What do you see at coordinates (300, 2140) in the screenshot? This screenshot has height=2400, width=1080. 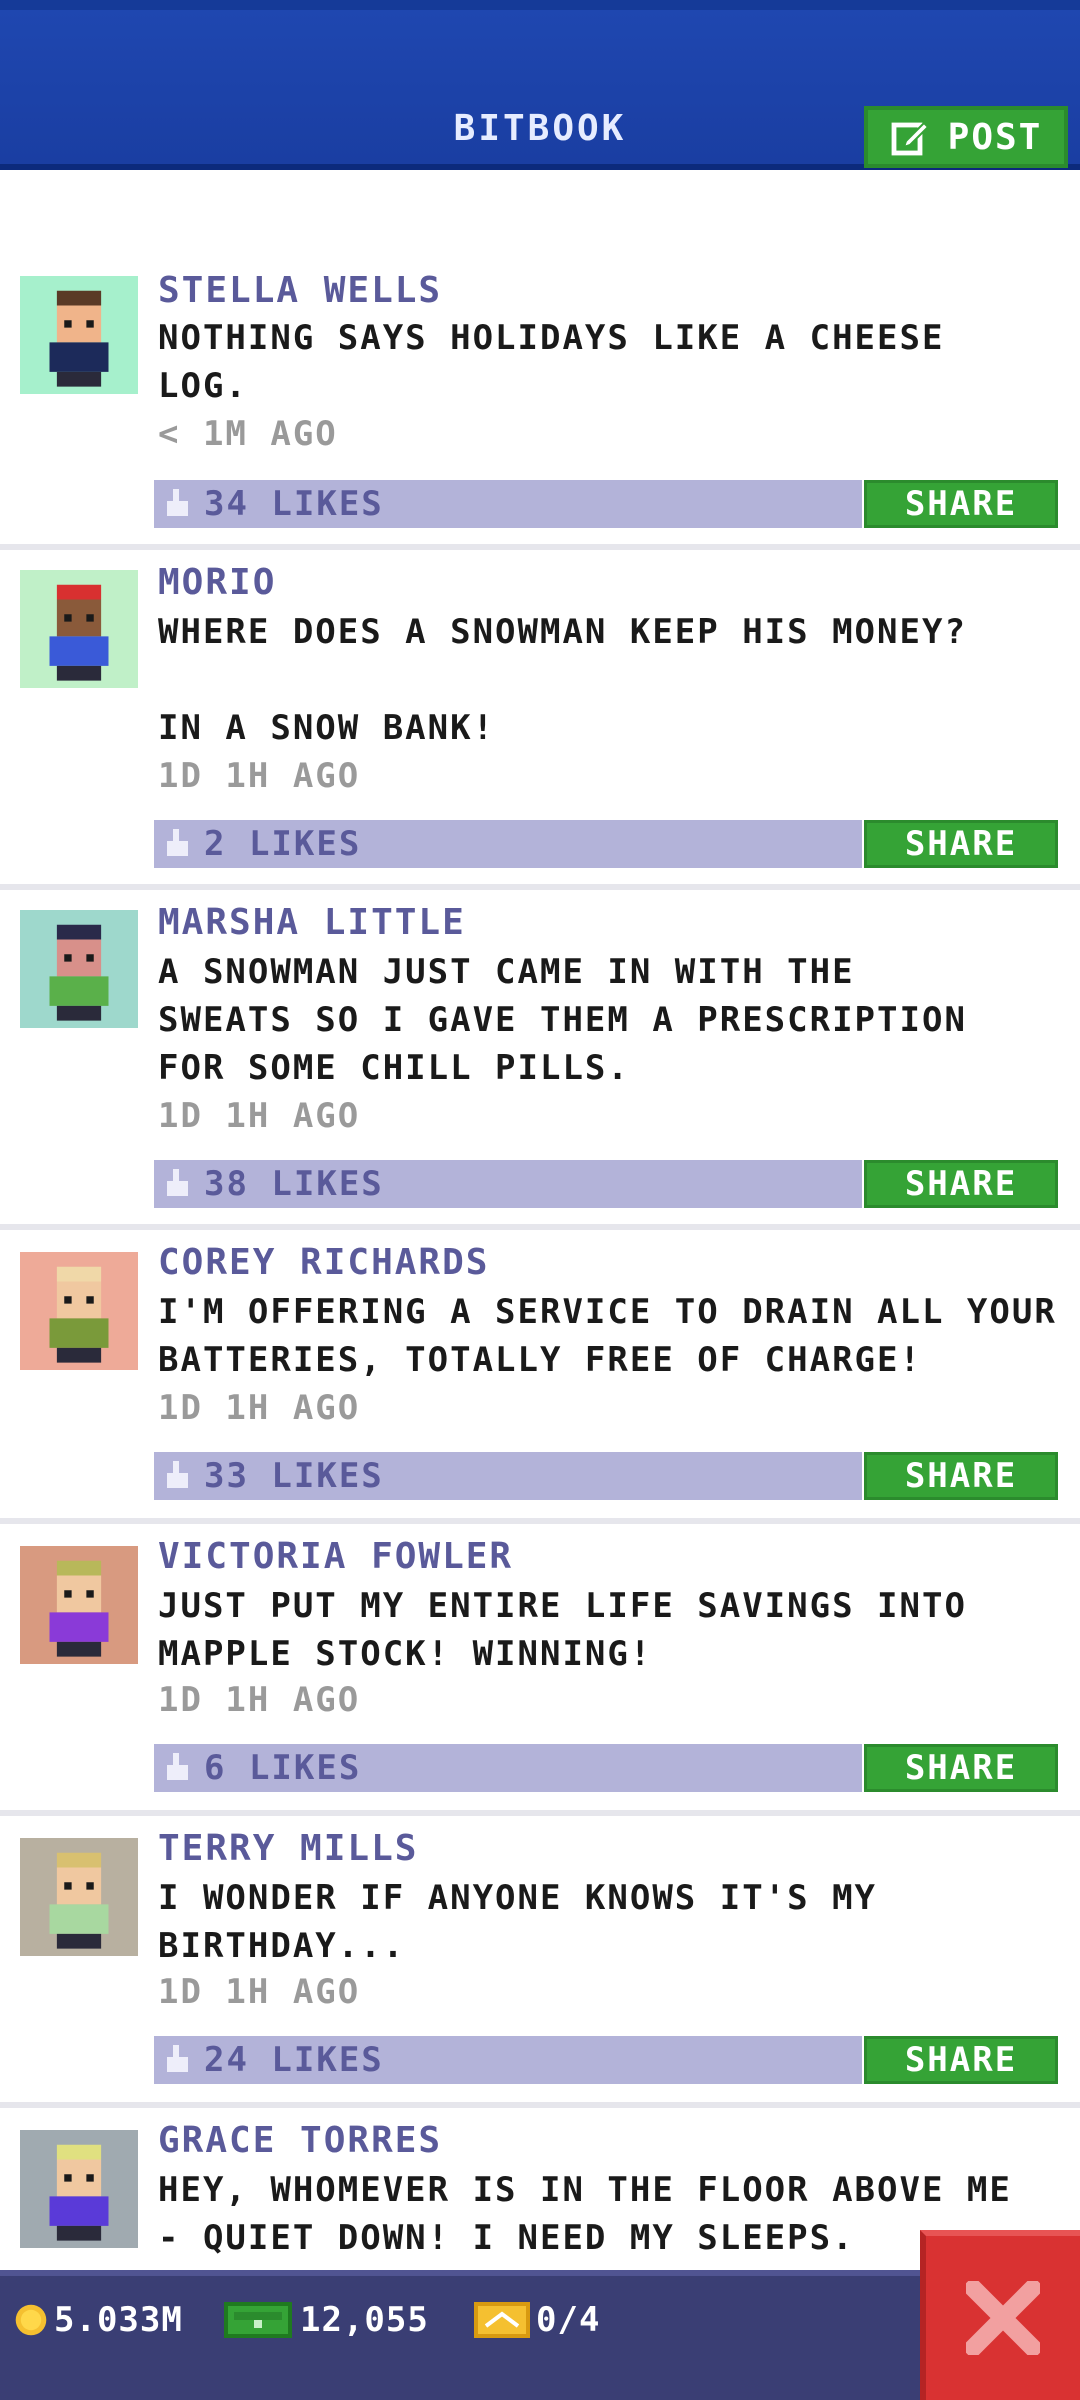 I see `post-author: GRACE TORRES` at bounding box center [300, 2140].